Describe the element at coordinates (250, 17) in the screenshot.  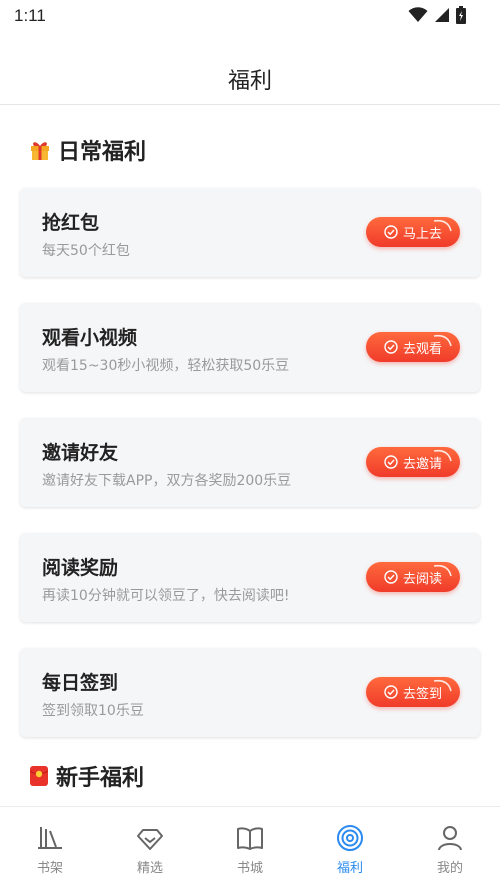
I see `status-bar: 1:11` at that location.